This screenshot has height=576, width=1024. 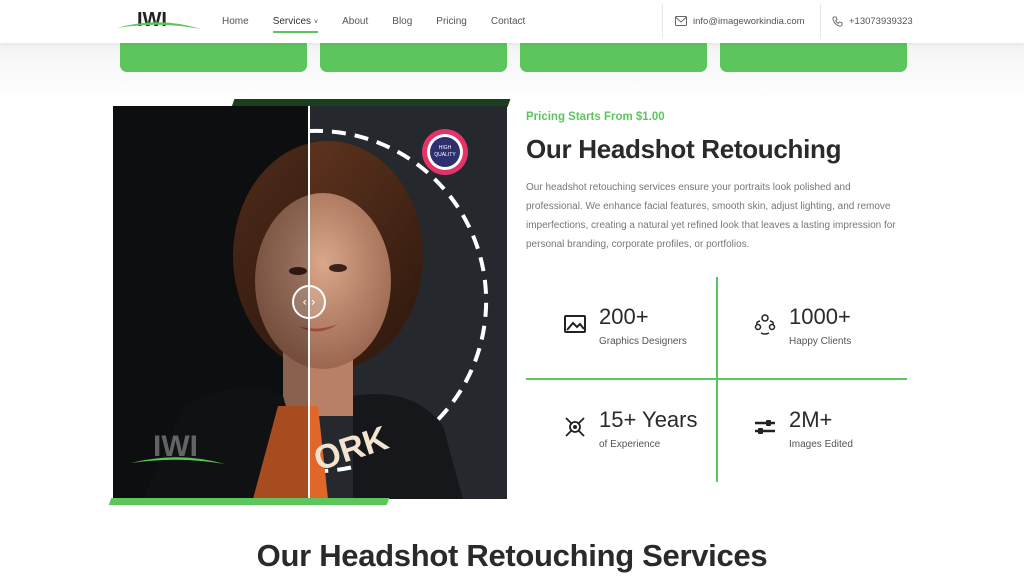 What do you see at coordinates (648, 437) in the screenshot?
I see `stat-experience: 15+ Years of Experience` at bounding box center [648, 437].